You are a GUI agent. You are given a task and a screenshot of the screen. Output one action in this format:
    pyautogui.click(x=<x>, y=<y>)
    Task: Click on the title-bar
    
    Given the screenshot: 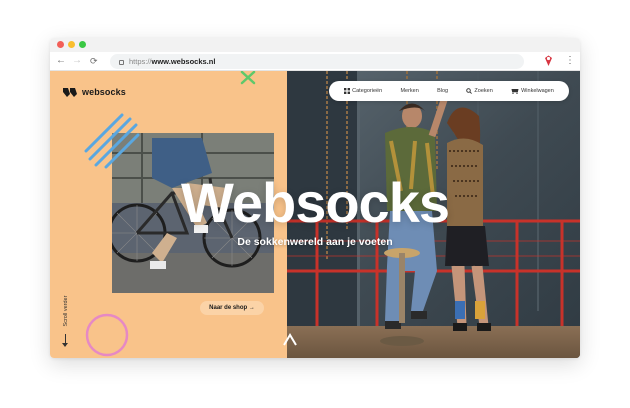 What is the action you would take?
    pyautogui.click(x=315, y=45)
    